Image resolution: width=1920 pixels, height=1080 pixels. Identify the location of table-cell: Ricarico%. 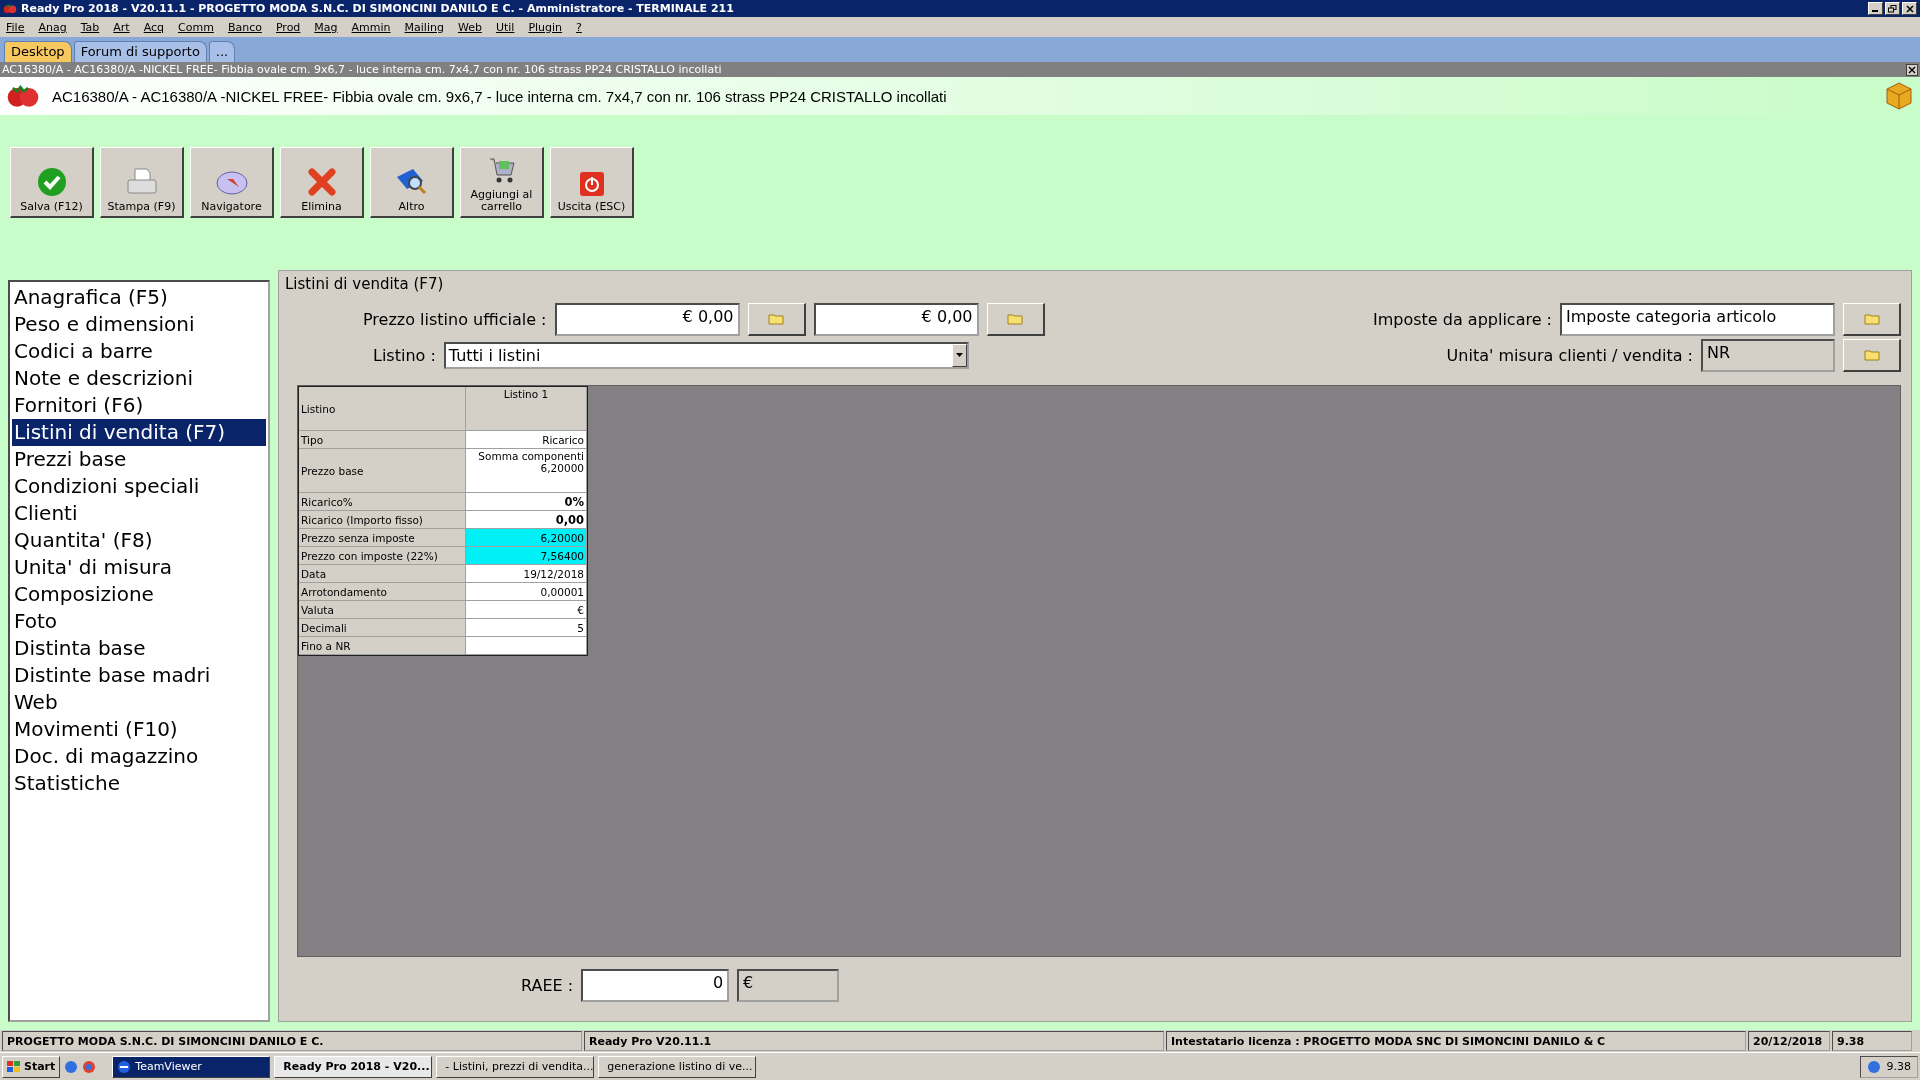
(382, 502).